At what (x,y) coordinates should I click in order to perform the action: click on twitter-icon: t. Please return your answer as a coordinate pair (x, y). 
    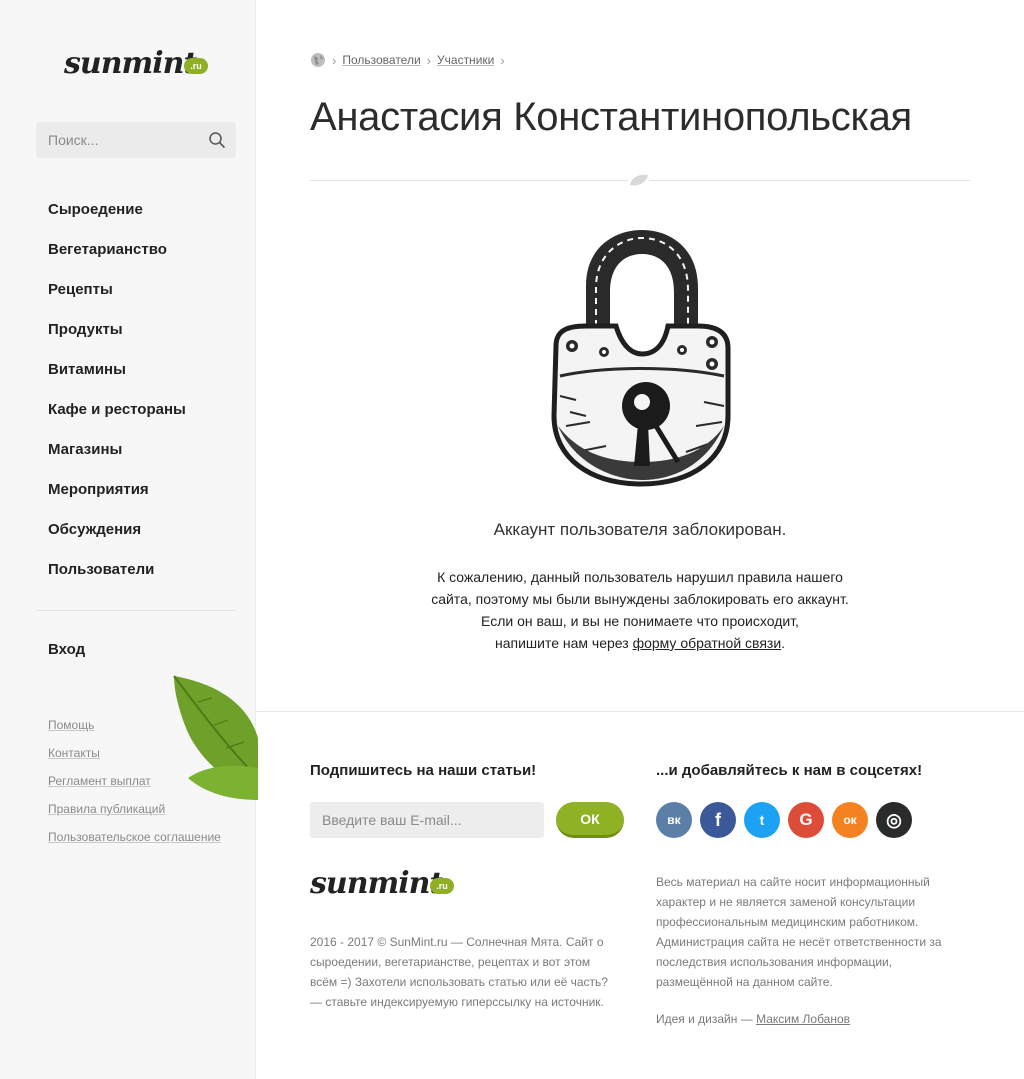
    Looking at the image, I should click on (762, 820).